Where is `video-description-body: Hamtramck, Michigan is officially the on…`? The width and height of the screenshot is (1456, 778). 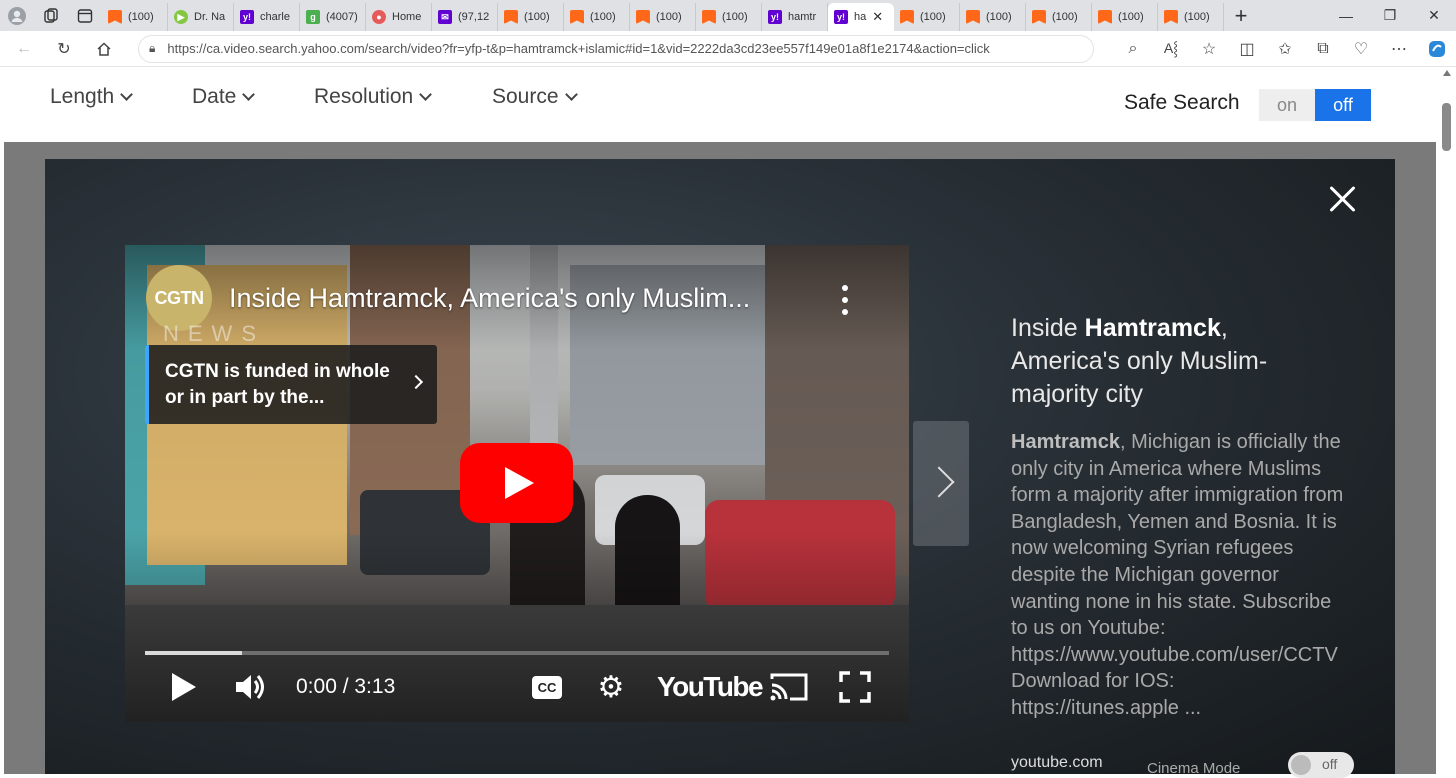
video-description-body: Hamtramck, Michigan is officially the on… is located at coordinates (1177, 589).